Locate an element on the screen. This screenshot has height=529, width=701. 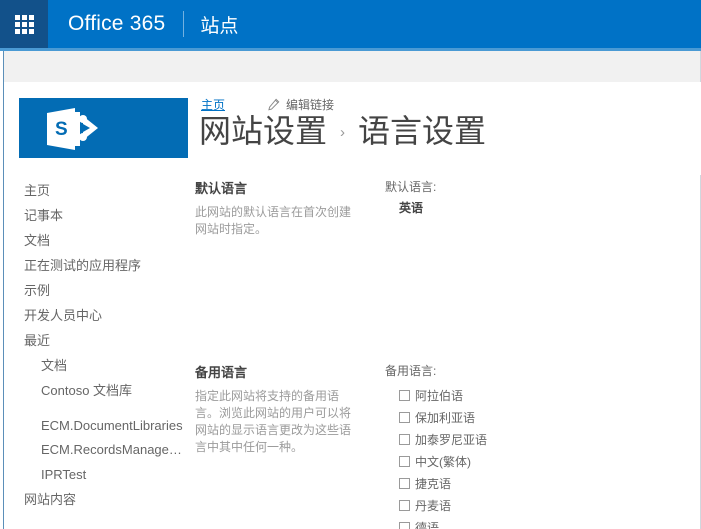
checkbox-label: 德语 is located at coordinates (427, 524).